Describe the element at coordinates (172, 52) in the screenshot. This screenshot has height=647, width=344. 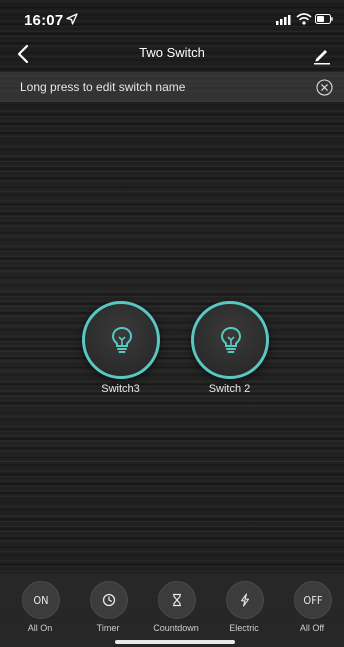
I see `page-title: Two Switch` at that location.